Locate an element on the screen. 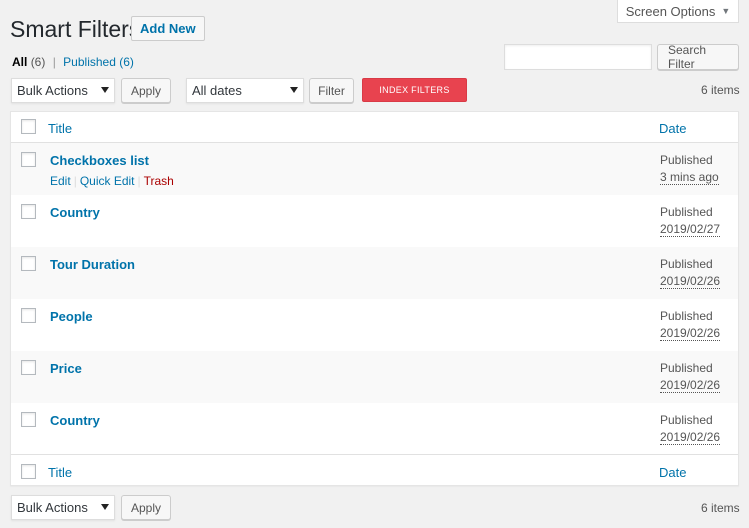  select-all-checkbox-footer is located at coordinates (28, 471).